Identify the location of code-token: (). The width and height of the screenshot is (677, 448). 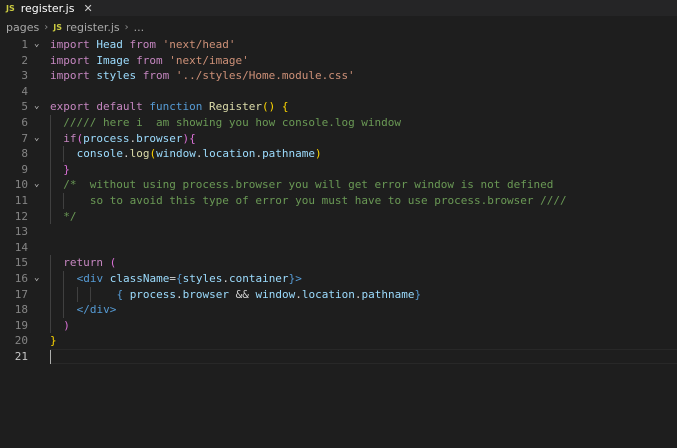
(268, 107).